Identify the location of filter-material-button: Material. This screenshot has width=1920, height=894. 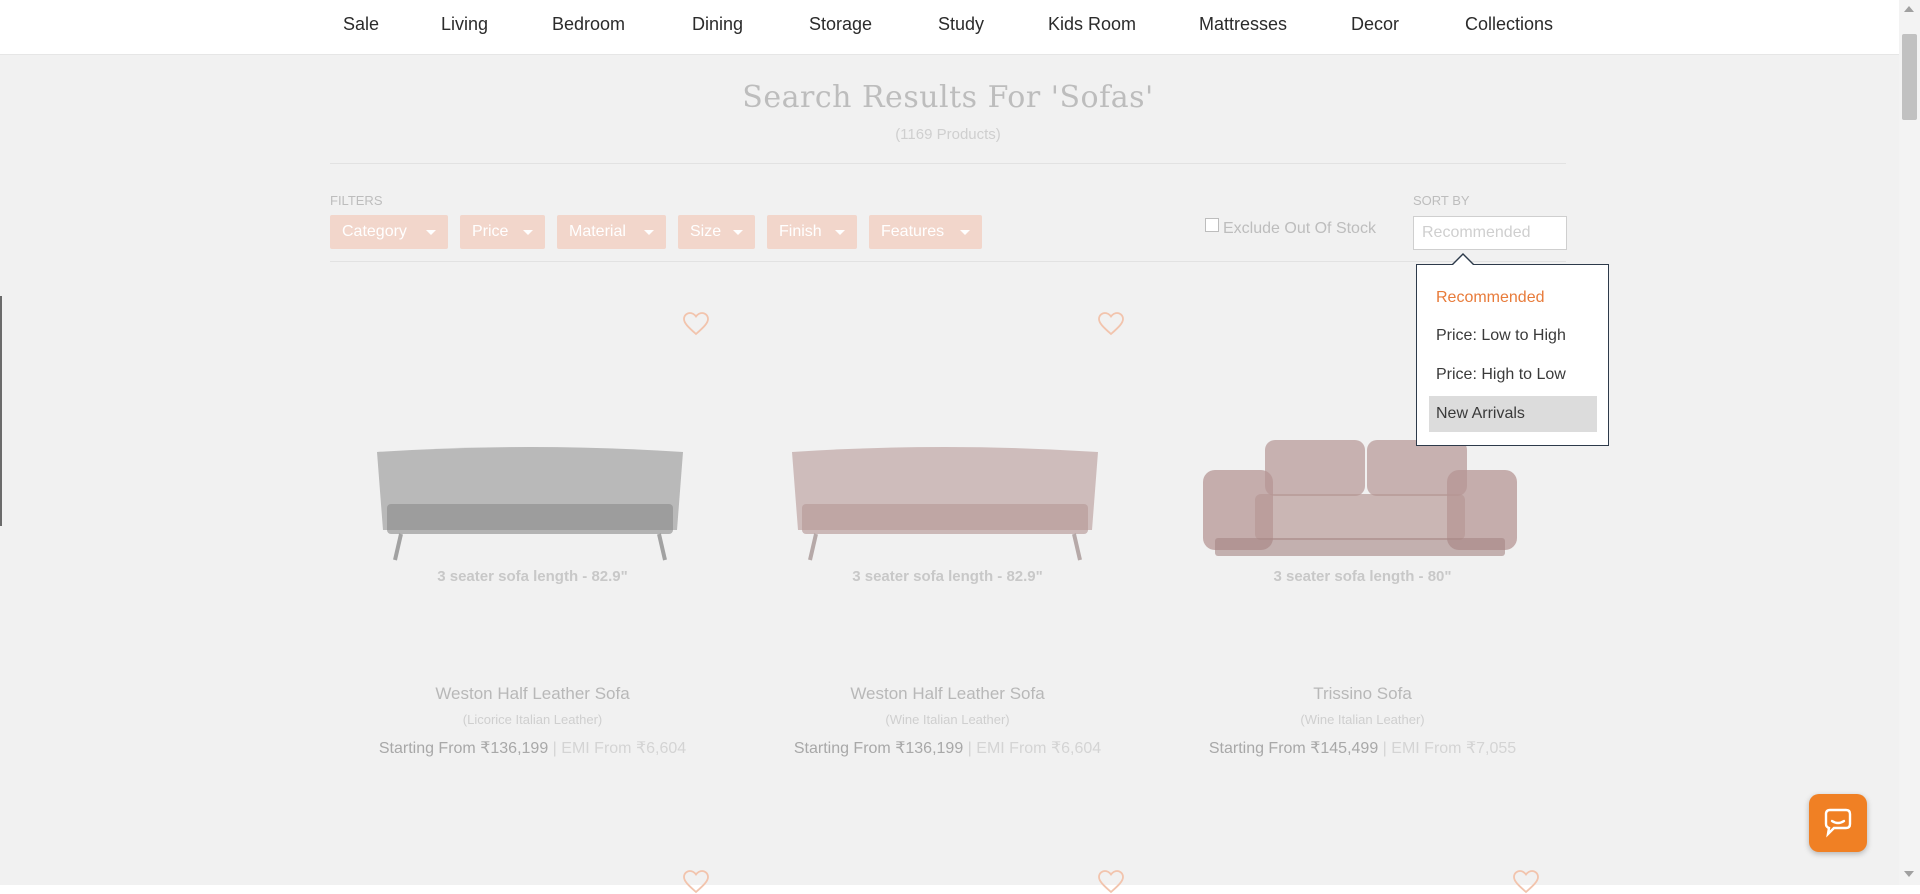
(611, 232).